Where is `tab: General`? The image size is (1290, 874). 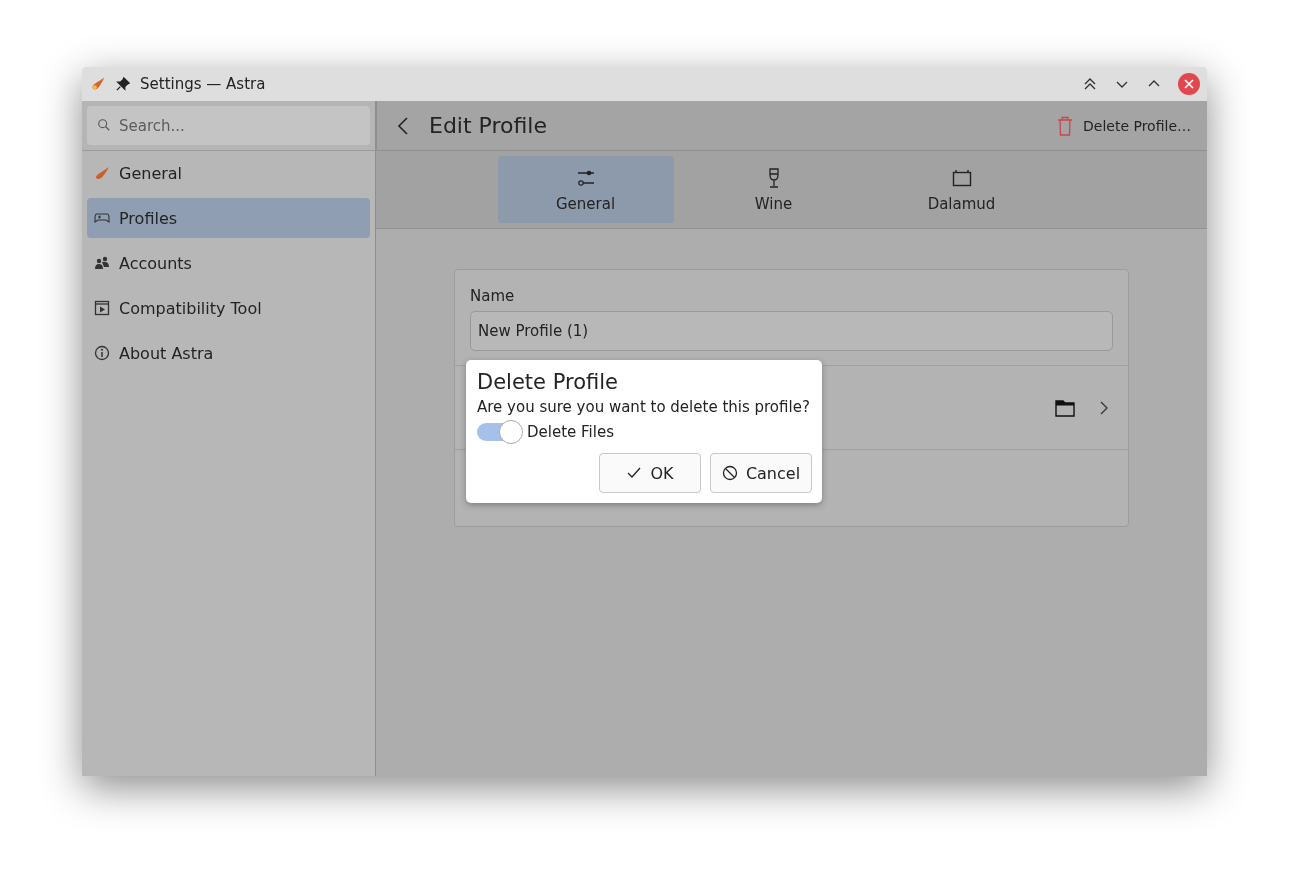 tab: General is located at coordinates (585, 189).